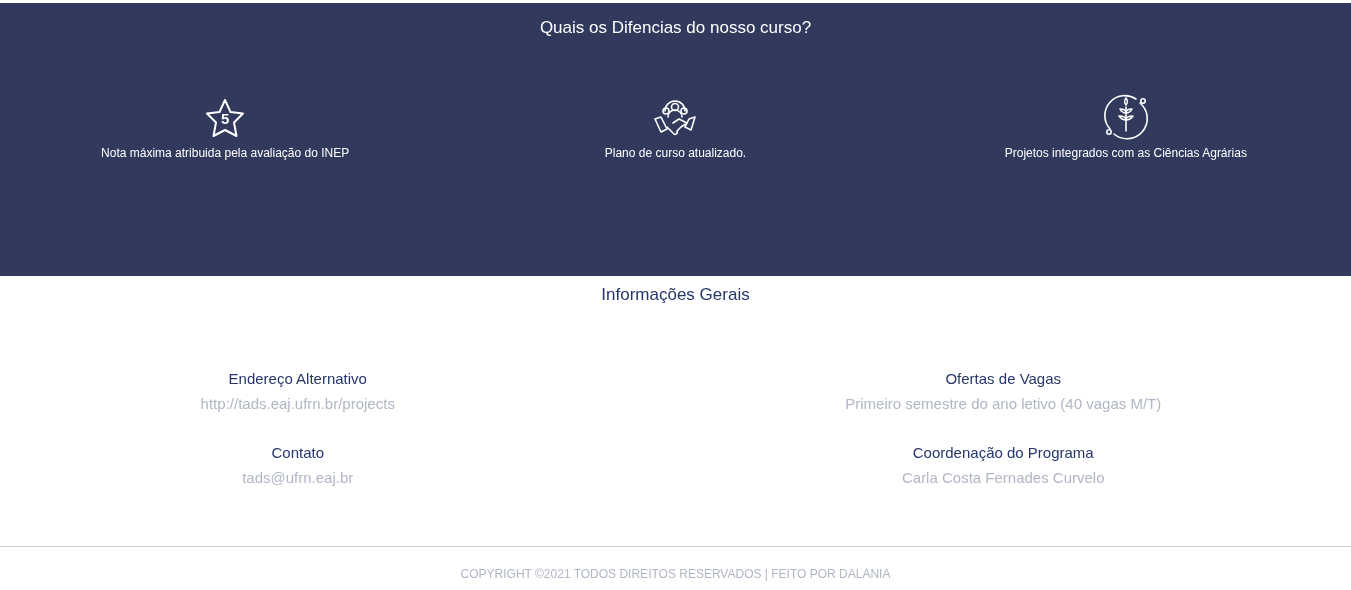 This screenshot has width=1351, height=590. I want to click on info-label: Endereço Alternativo, so click(297, 378).